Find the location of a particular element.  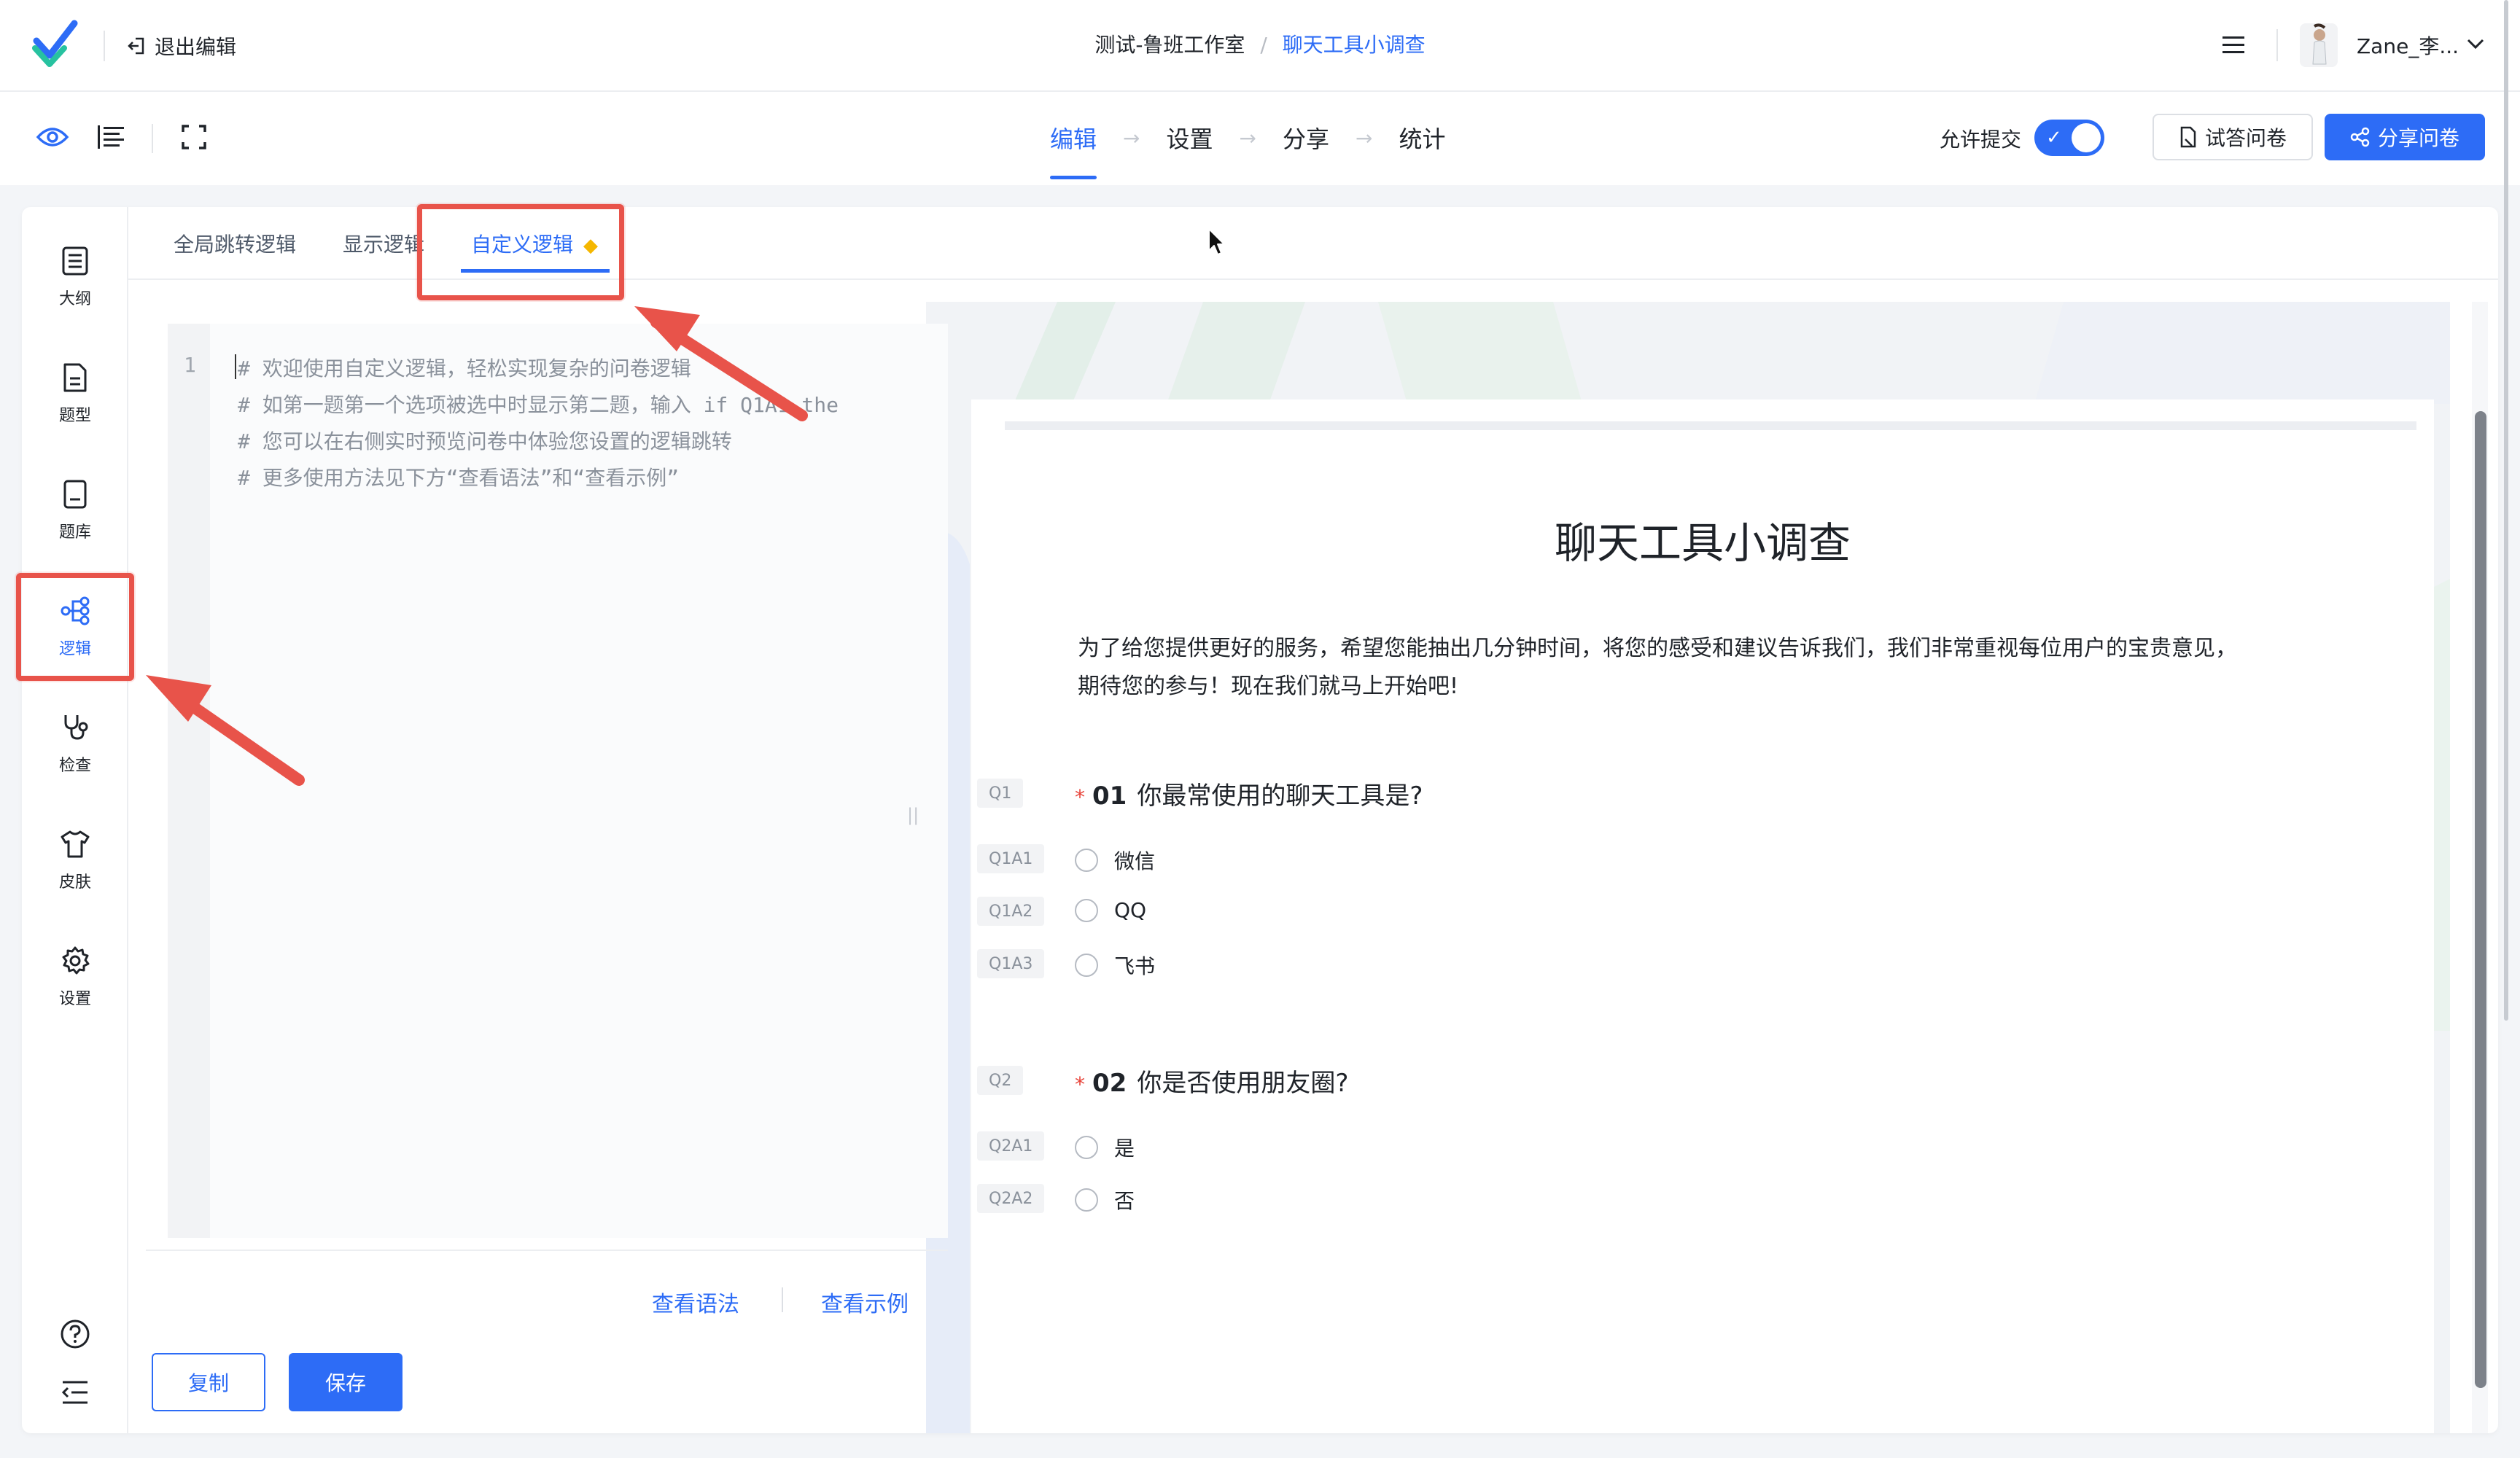

progress-line is located at coordinates (1710, 426).